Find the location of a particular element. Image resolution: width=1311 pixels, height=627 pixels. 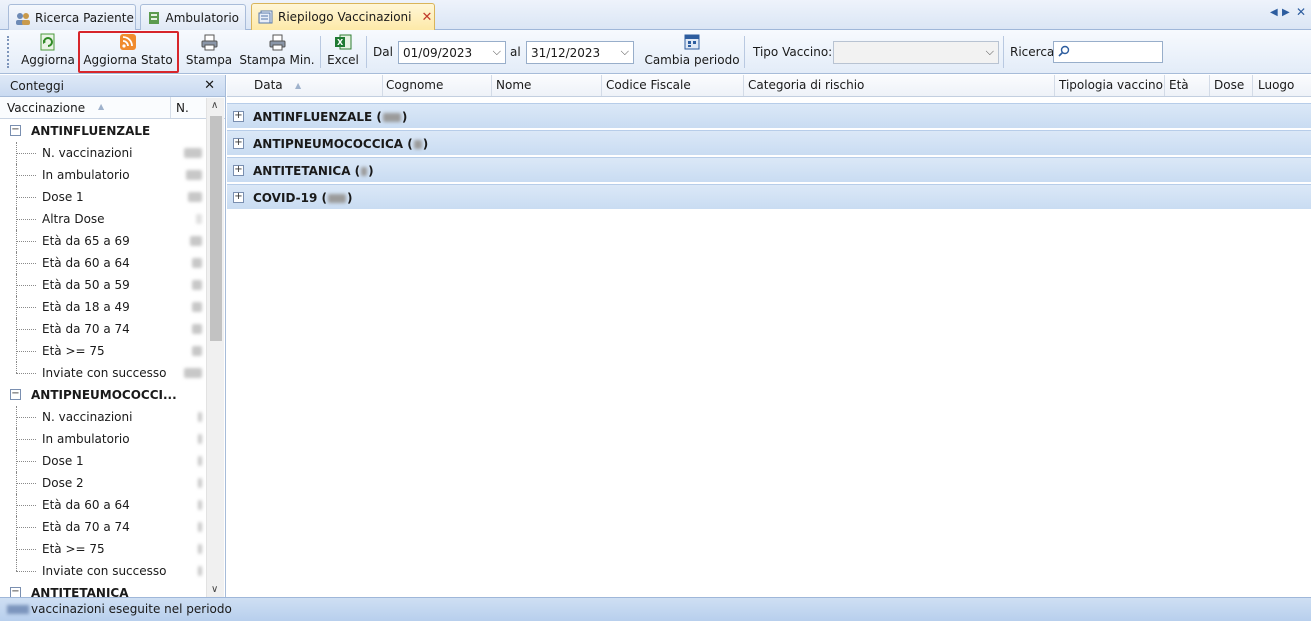

al-date-picker: 31/12/2023 ⌵ is located at coordinates (580, 52).